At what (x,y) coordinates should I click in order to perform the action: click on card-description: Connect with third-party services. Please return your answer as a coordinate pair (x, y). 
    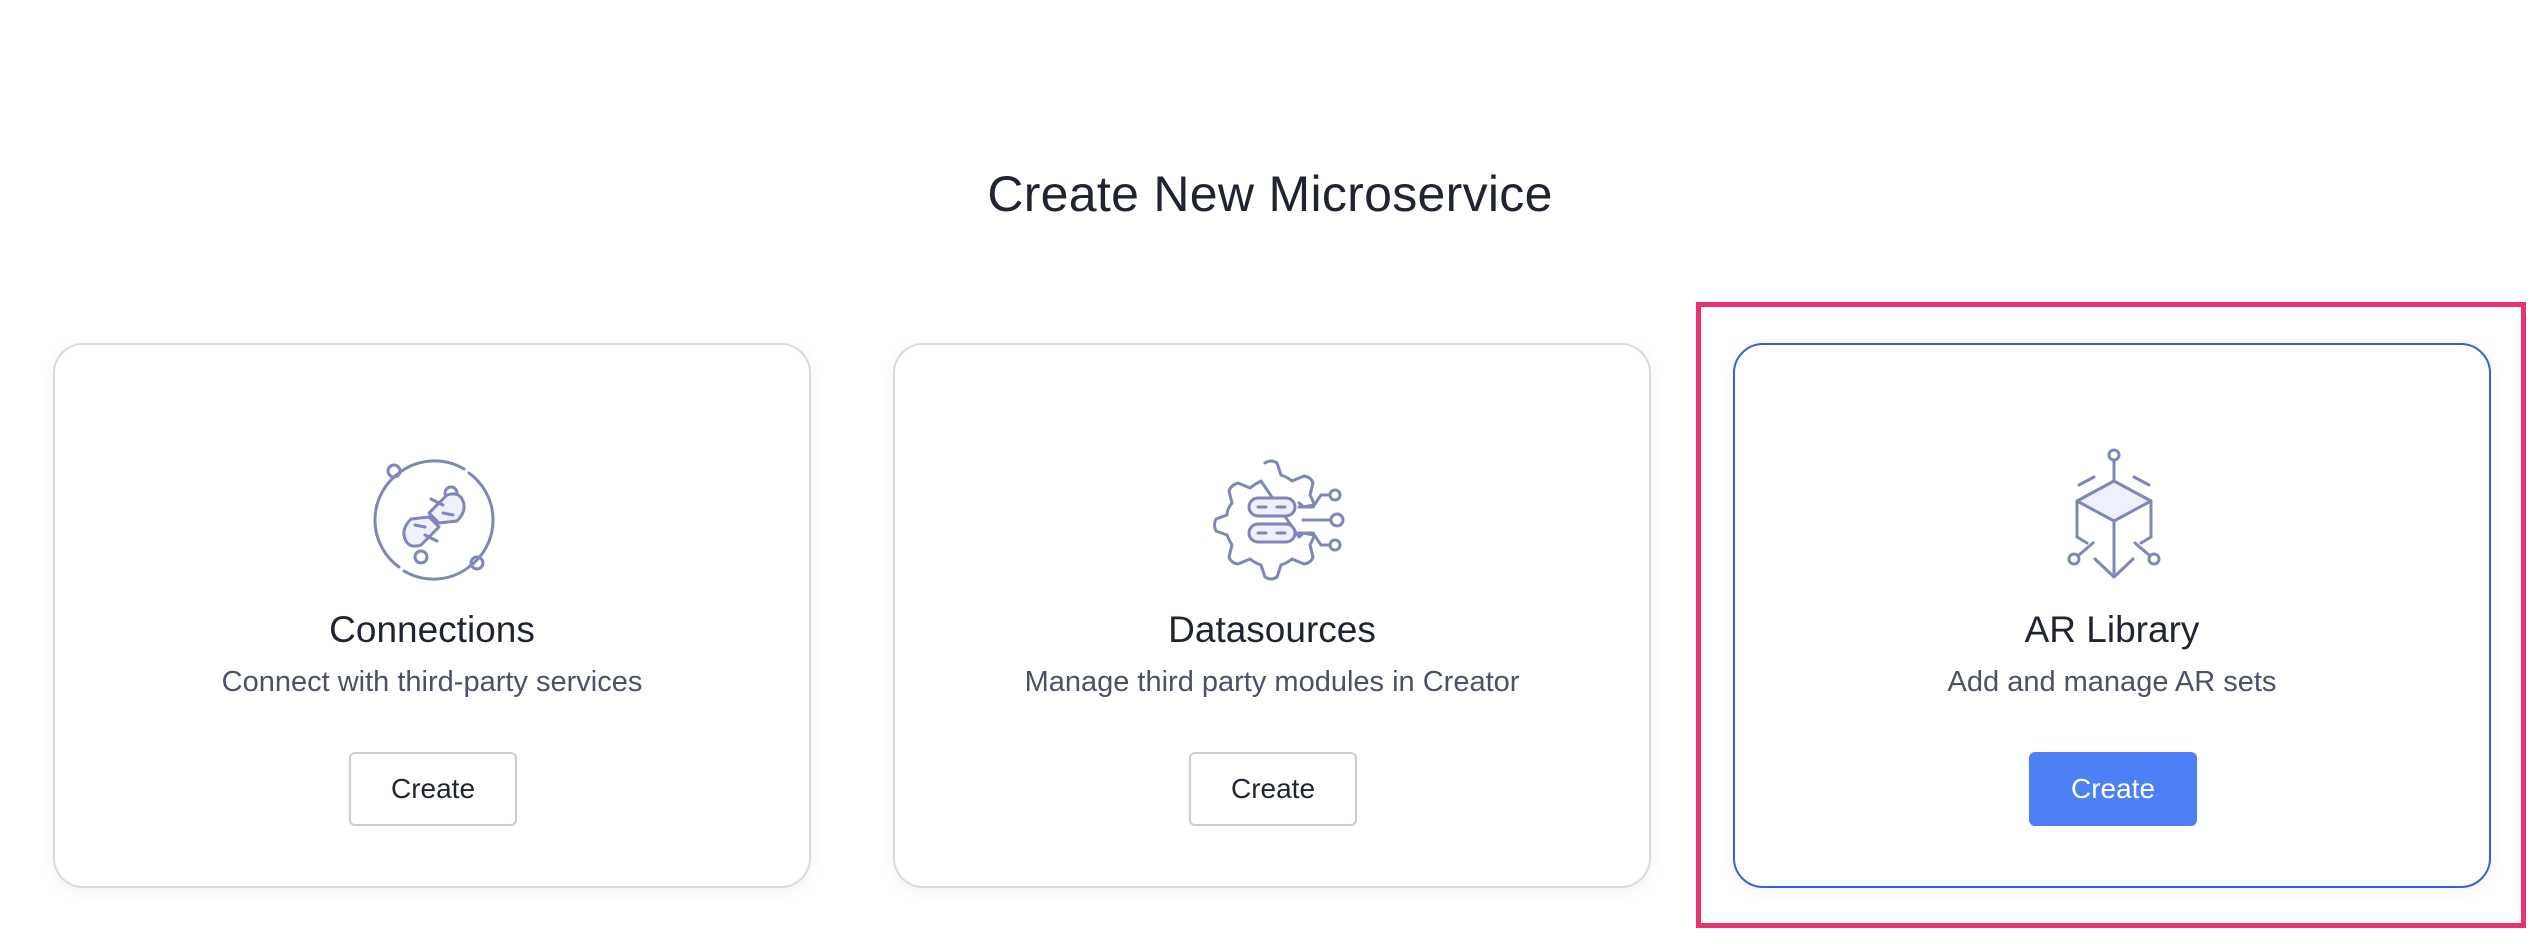
    Looking at the image, I should click on (432, 682).